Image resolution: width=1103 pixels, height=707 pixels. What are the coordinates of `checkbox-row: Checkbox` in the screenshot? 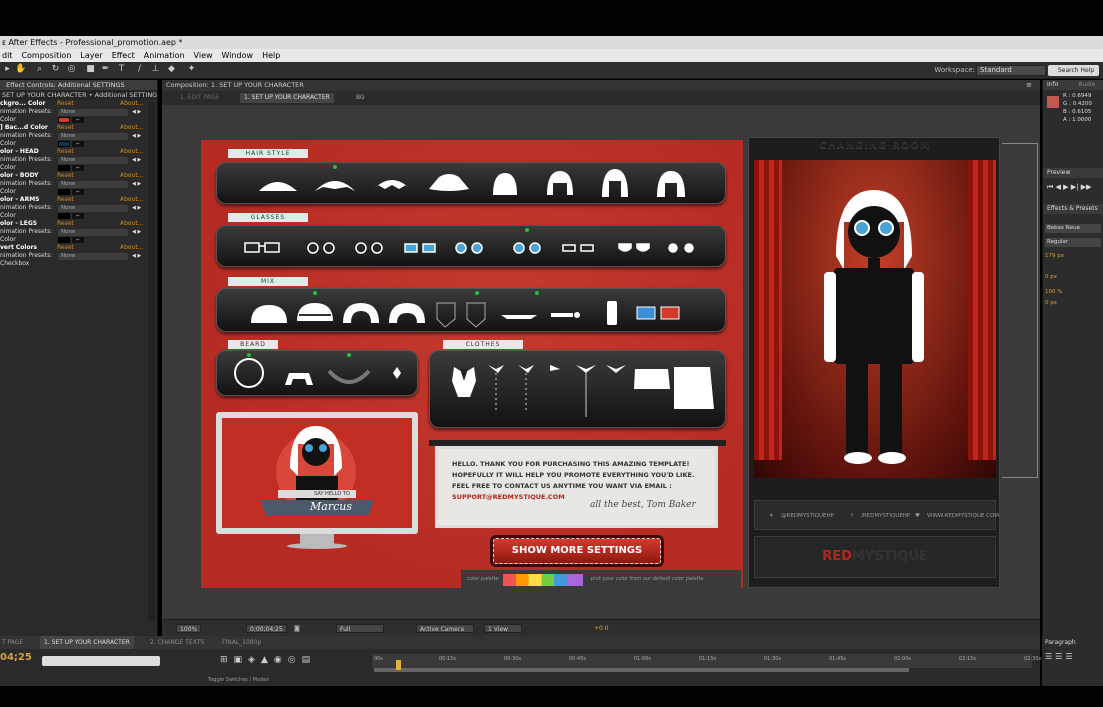 It's located at (78, 264).